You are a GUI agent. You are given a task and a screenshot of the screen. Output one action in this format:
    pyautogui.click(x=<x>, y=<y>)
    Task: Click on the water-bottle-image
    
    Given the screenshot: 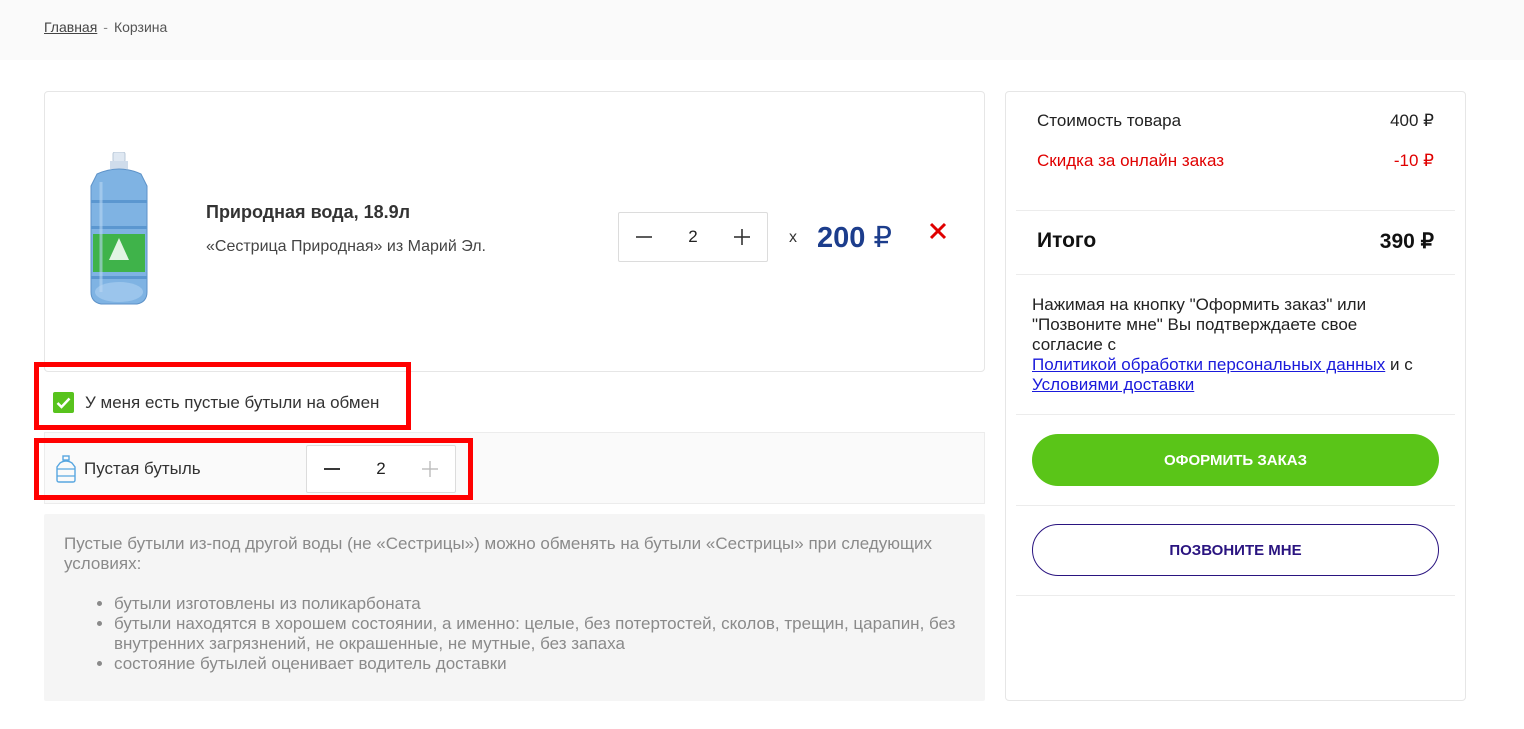 What is the action you would take?
    pyautogui.click(x=119, y=228)
    